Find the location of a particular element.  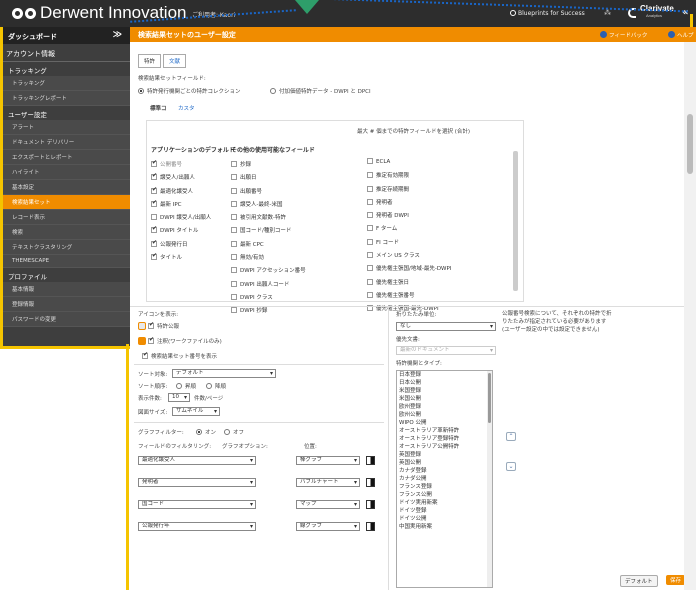

radio-ascending: 昇順 is located at coordinates (186, 386).